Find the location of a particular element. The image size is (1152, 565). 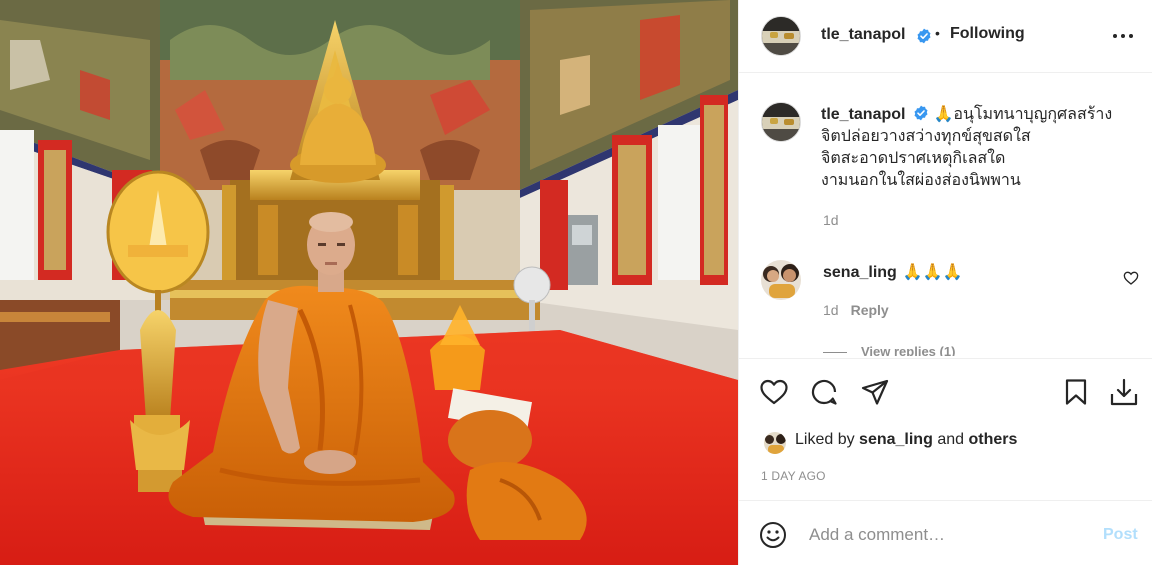

emoji-icon is located at coordinates (773, 535).